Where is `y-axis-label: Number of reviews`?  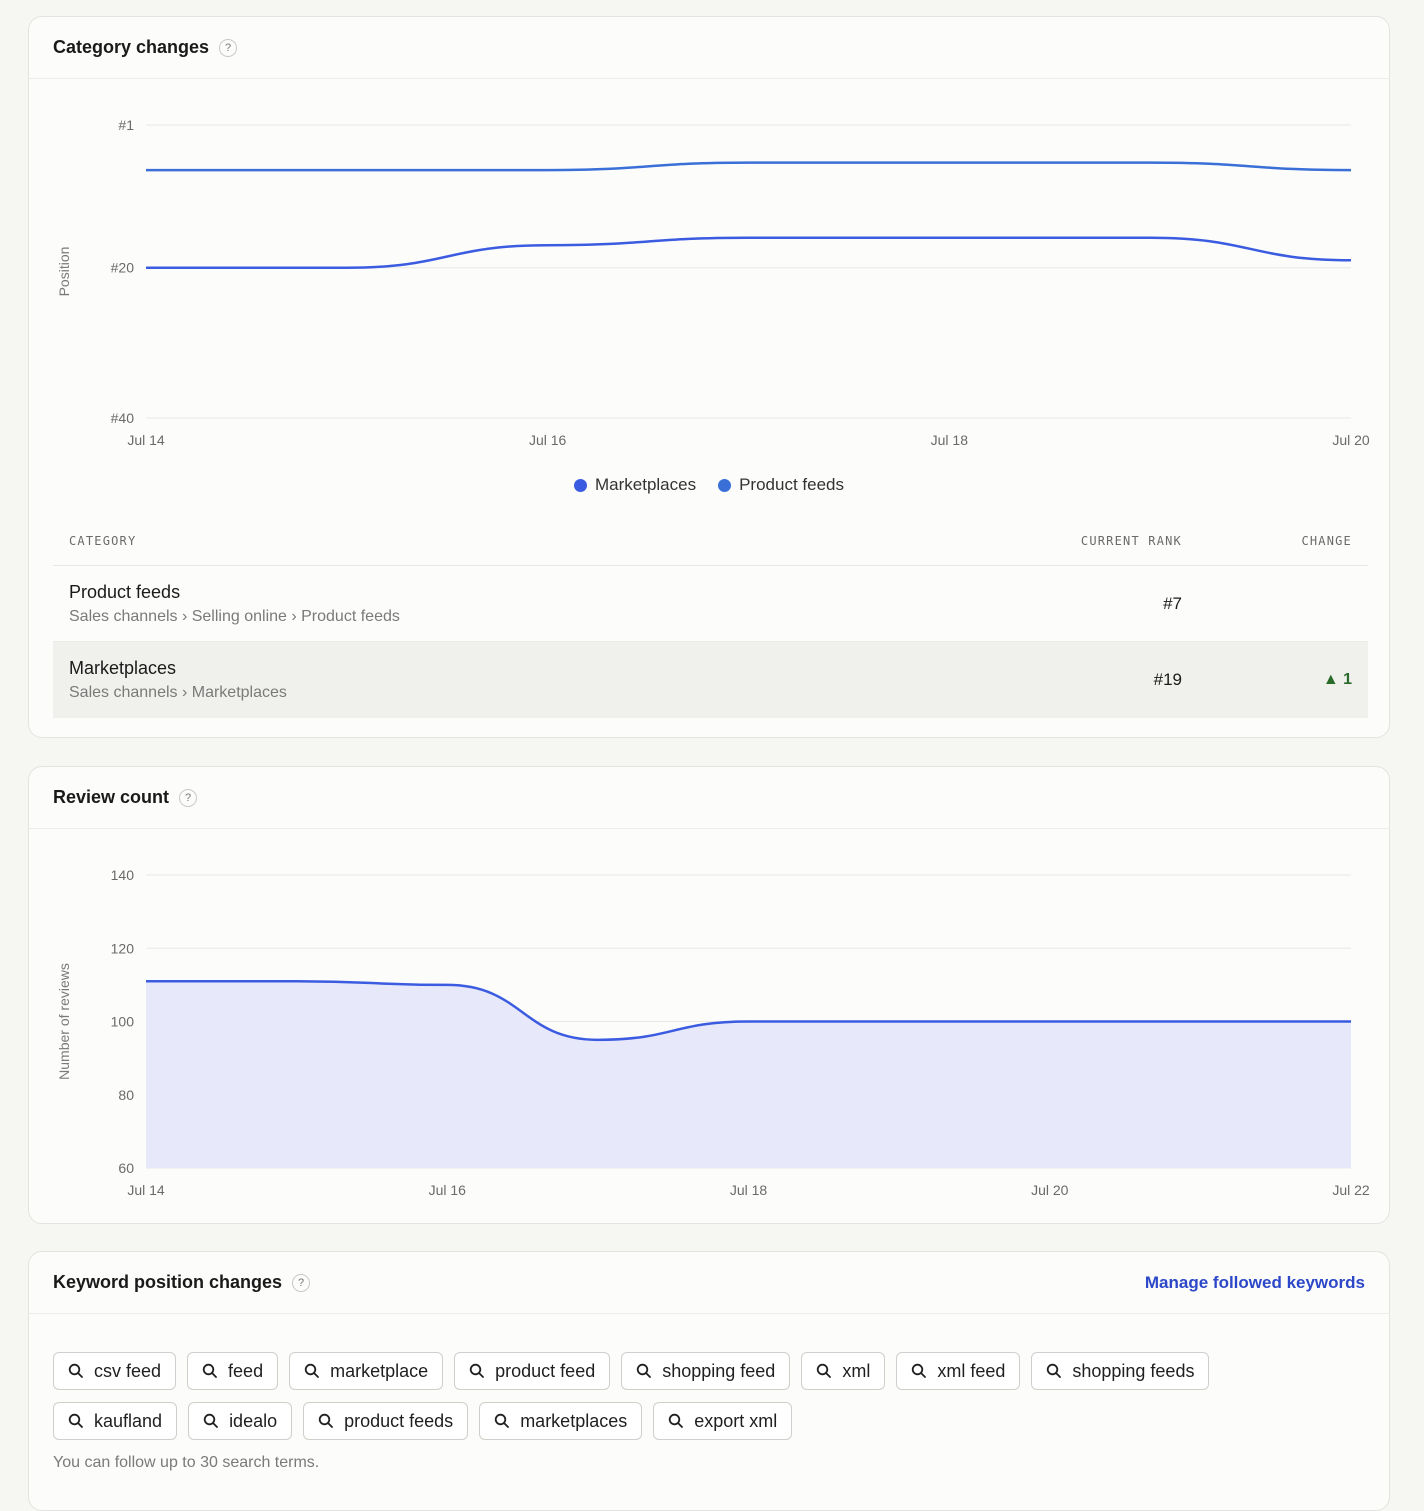 y-axis-label: Number of reviews is located at coordinates (64, 1021).